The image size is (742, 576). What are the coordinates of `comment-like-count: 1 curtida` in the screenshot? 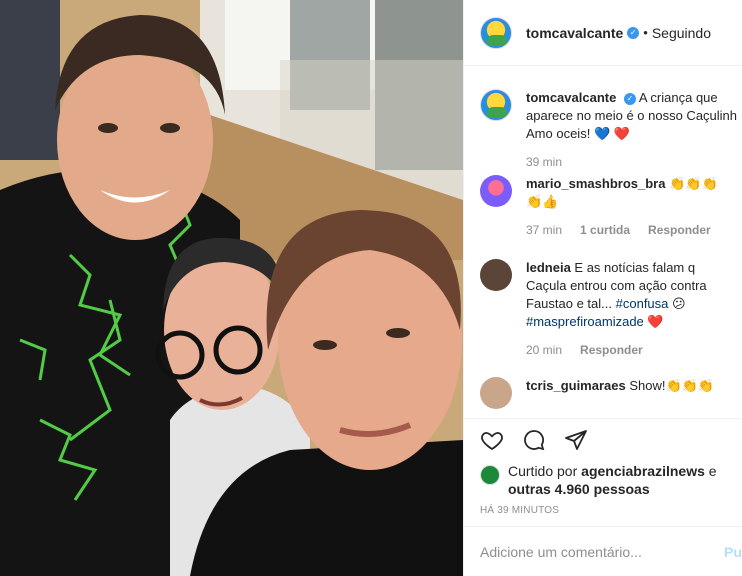 It's located at (605, 230).